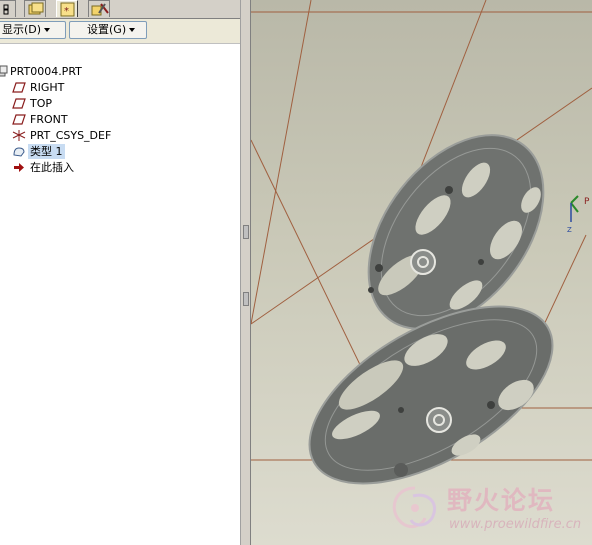 This screenshot has height=545, width=592. Describe the element at coordinates (515, 524) in the screenshot. I see `watermark-url: www.proewildfire.cn` at that location.